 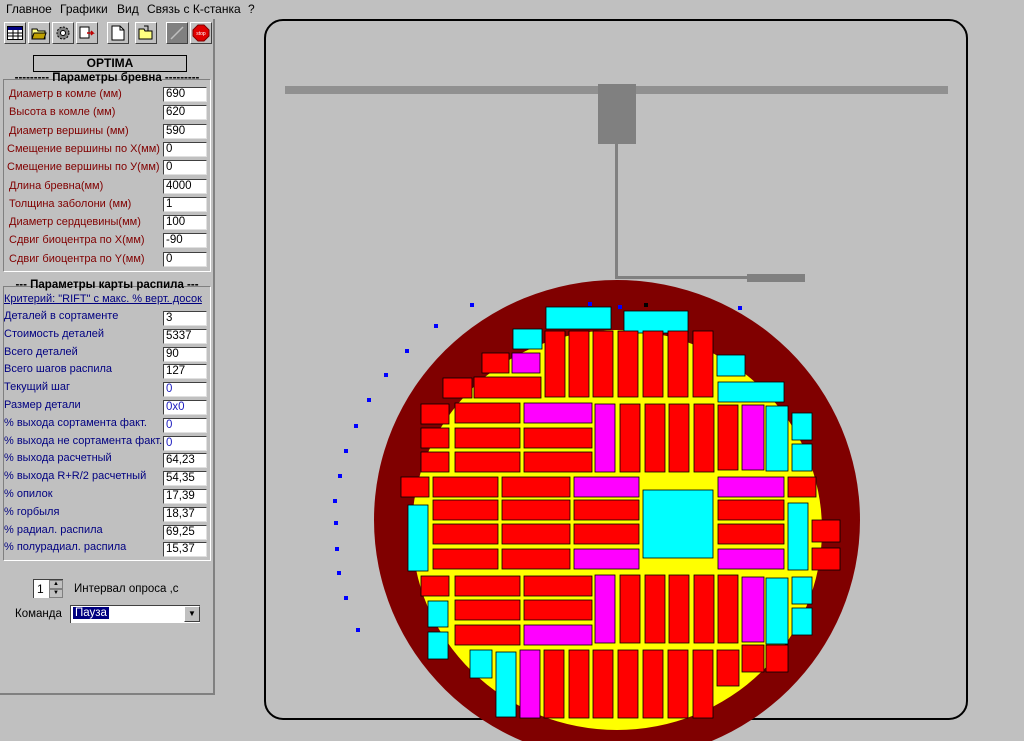 What do you see at coordinates (678, 524) in the screenshot?
I see `board-core` at bounding box center [678, 524].